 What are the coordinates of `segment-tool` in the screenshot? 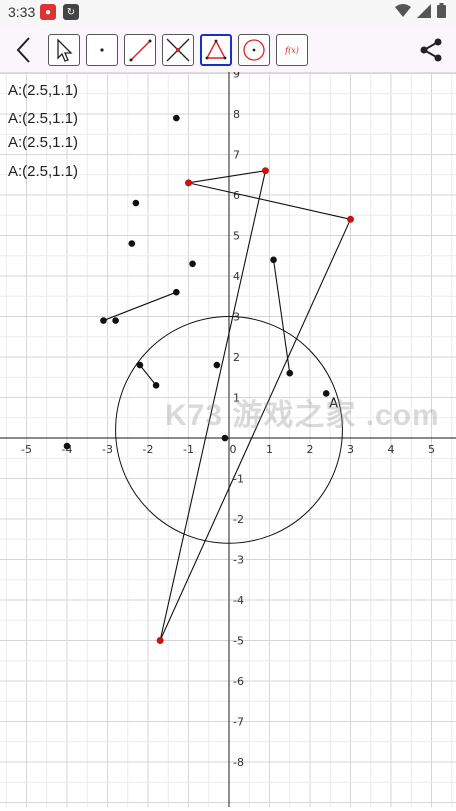 It's located at (140, 50).